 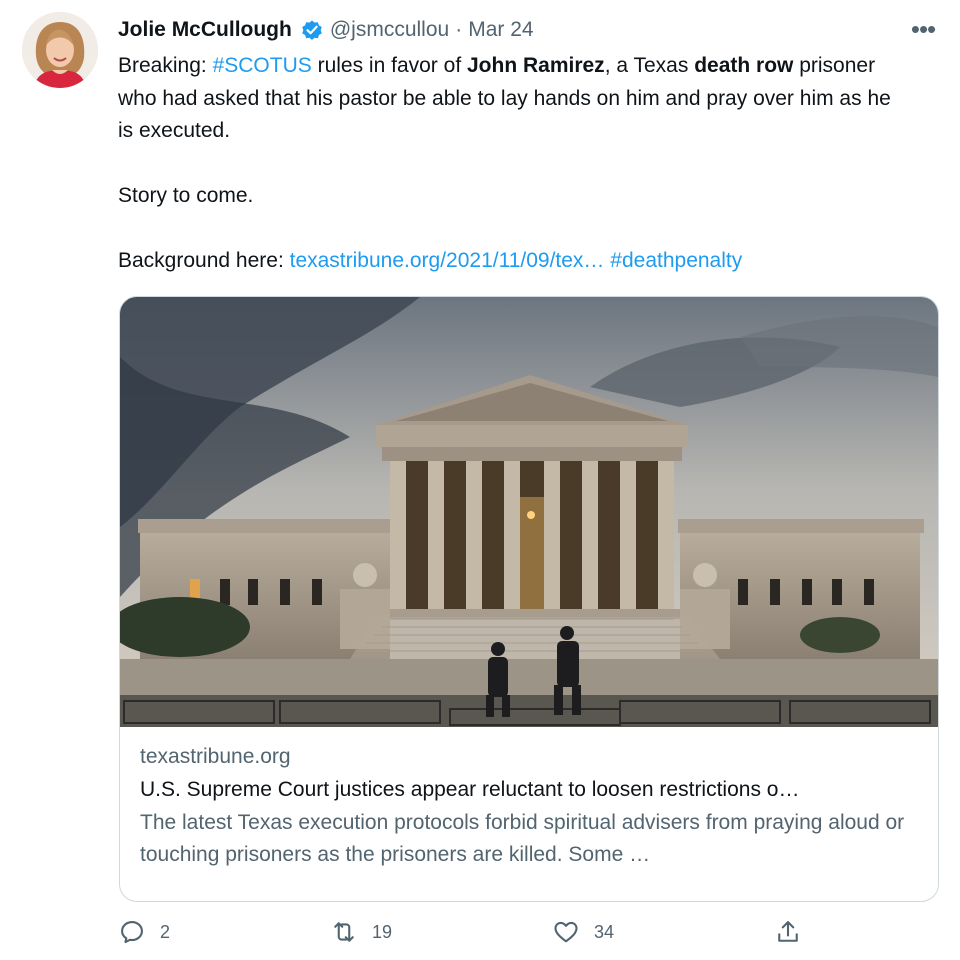 I want to click on tweet-actions: 2 19 34, so click(x=468, y=938).